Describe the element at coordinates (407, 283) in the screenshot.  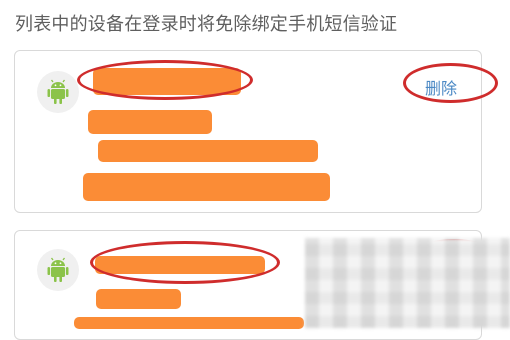
I see `watermark-blur` at that location.